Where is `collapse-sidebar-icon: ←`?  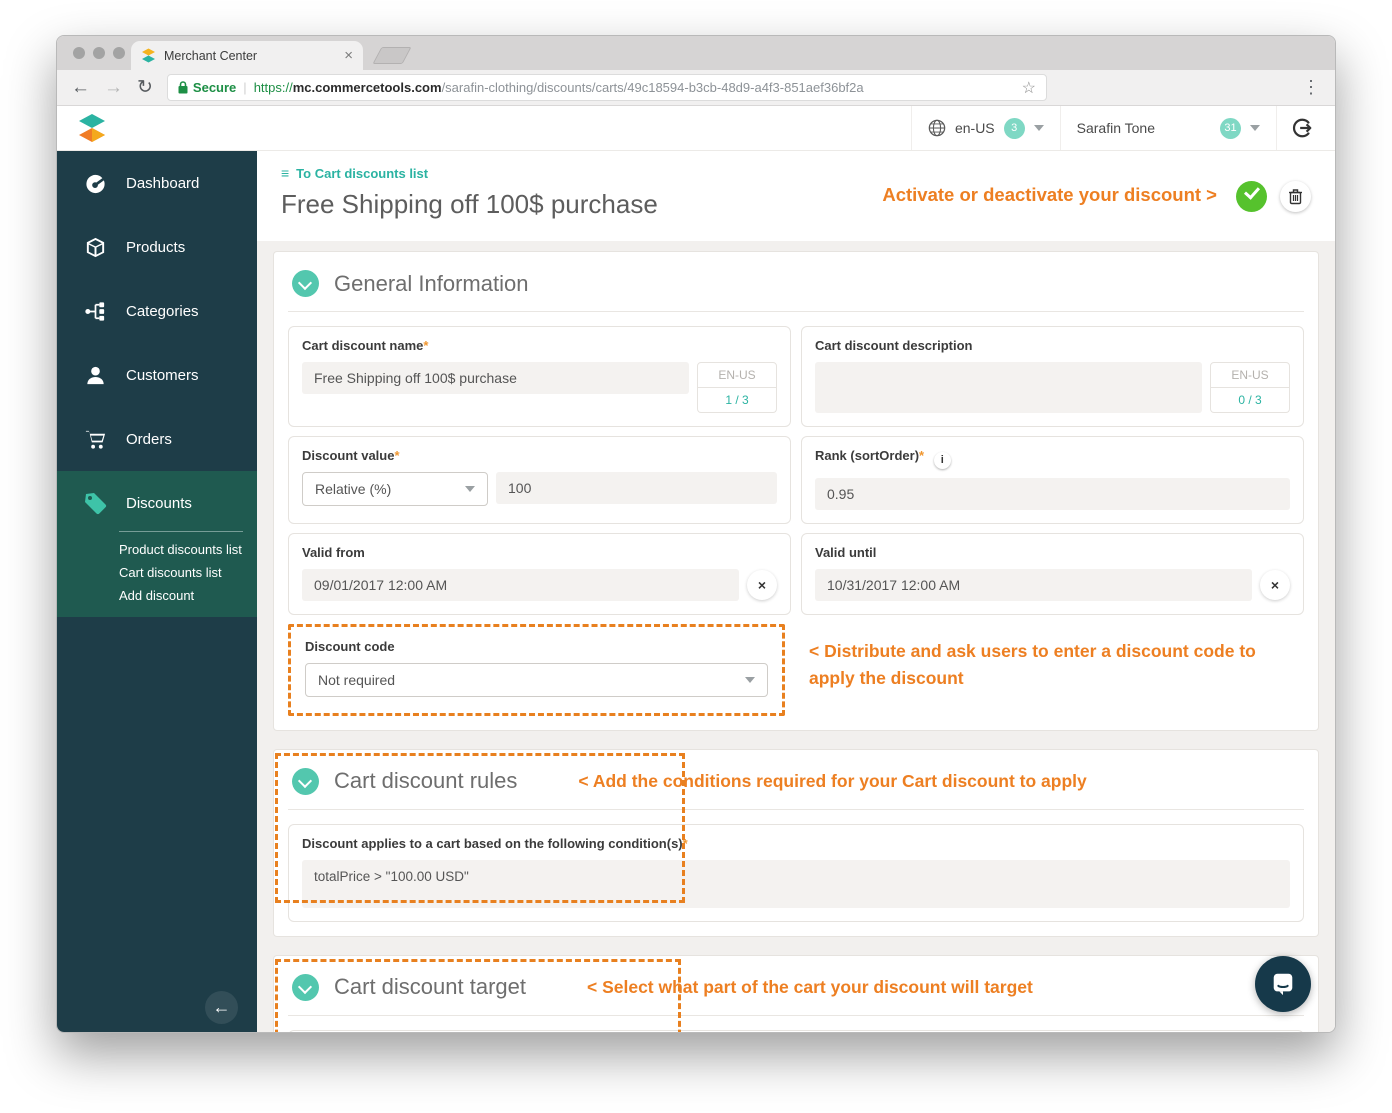 collapse-sidebar-icon: ← is located at coordinates (221, 1007).